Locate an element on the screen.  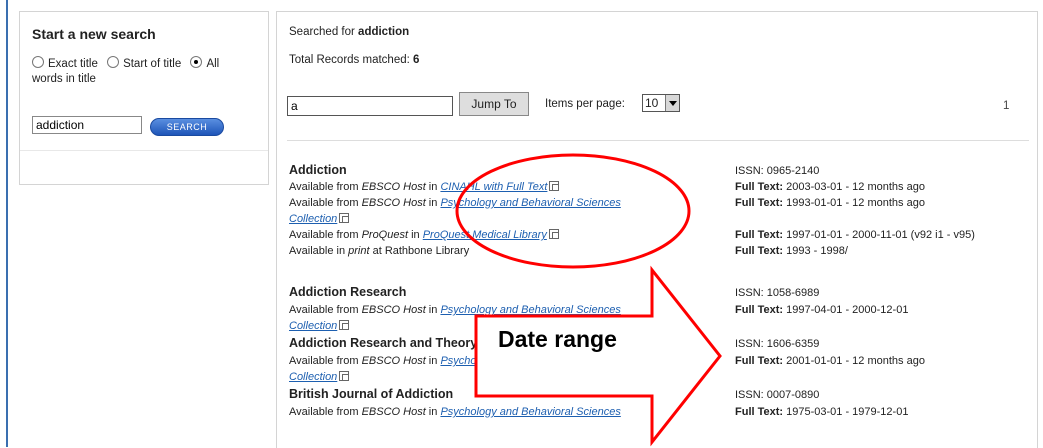
annotation-label: Date range is located at coordinates (557, 339).